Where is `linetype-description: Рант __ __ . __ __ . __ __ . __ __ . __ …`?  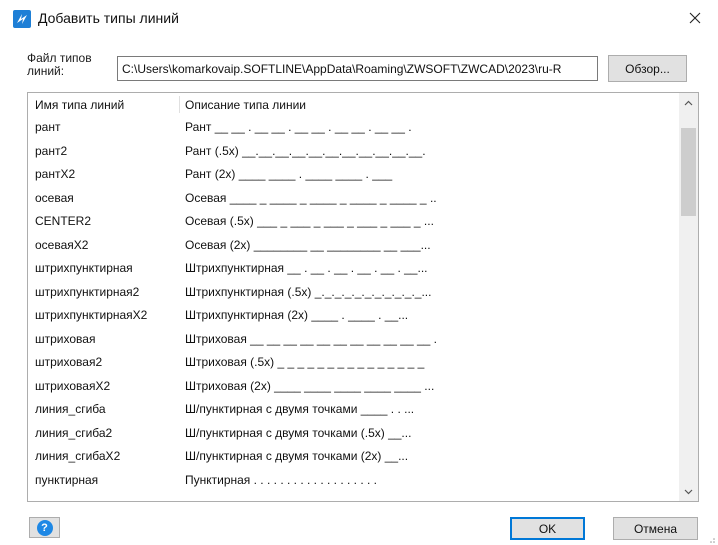
linetype-description: Рант __ __ . __ __ . __ __ . __ __ . __ … is located at coordinates (298, 127).